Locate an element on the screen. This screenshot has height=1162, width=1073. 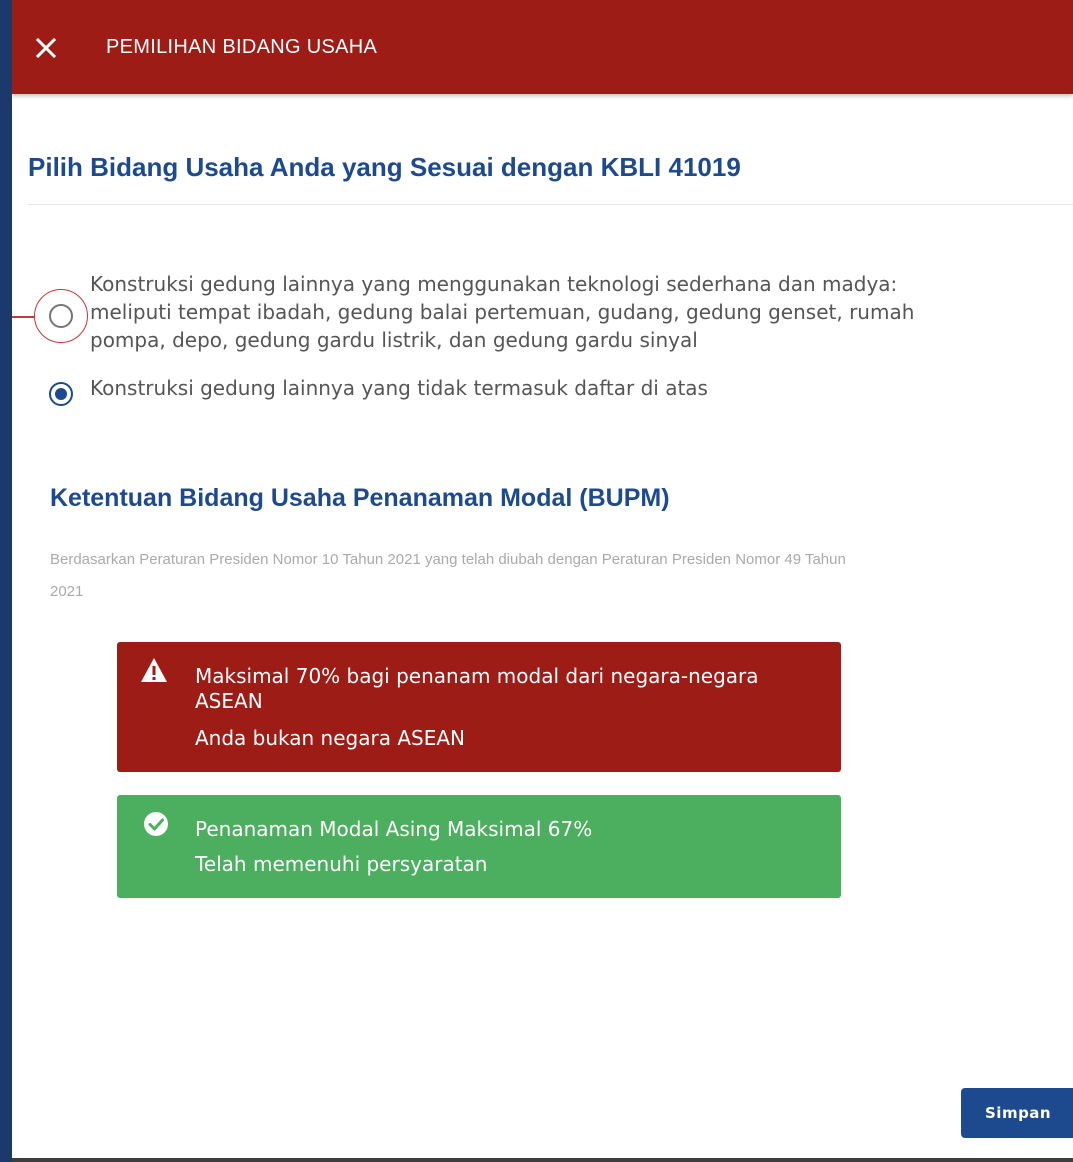
warning-line-2: ASEAN is located at coordinates (229, 701).